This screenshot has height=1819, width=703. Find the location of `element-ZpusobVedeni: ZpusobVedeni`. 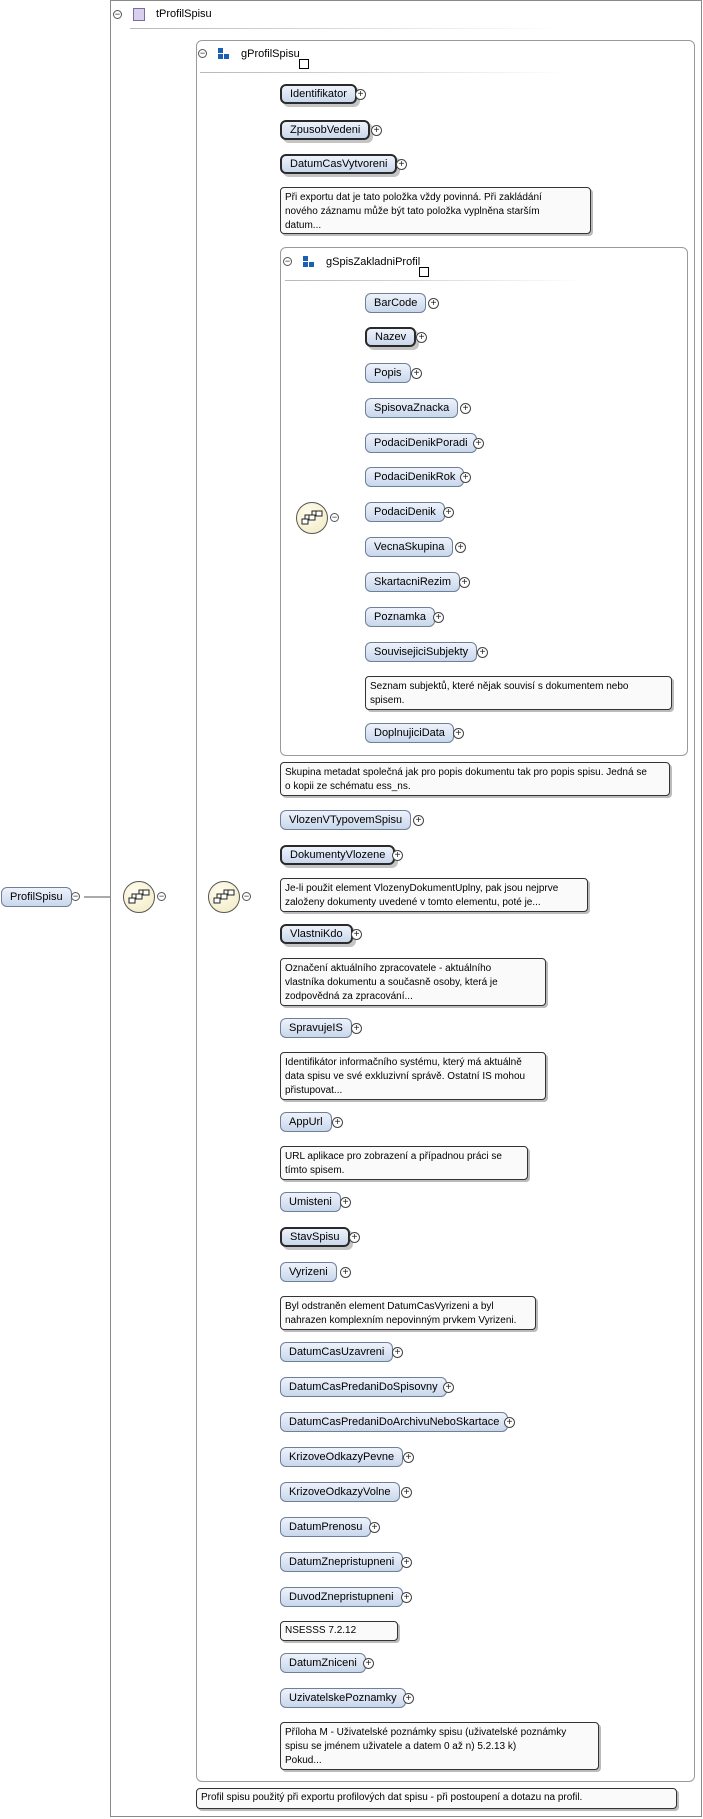

element-ZpusobVedeni: ZpusobVedeni is located at coordinates (325, 130).